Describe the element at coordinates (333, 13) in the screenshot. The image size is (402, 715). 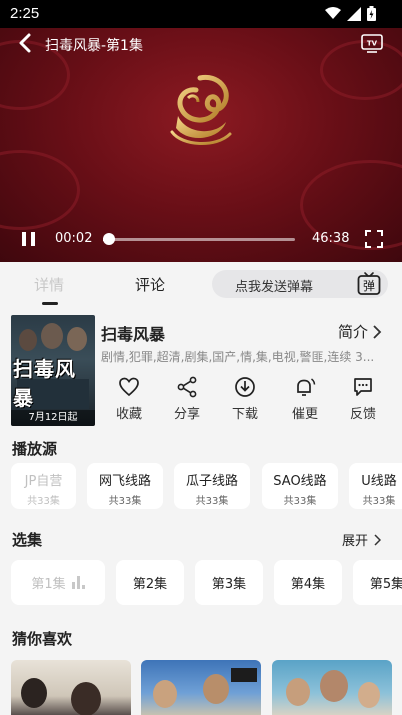
I see `wifi-icon` at that location.